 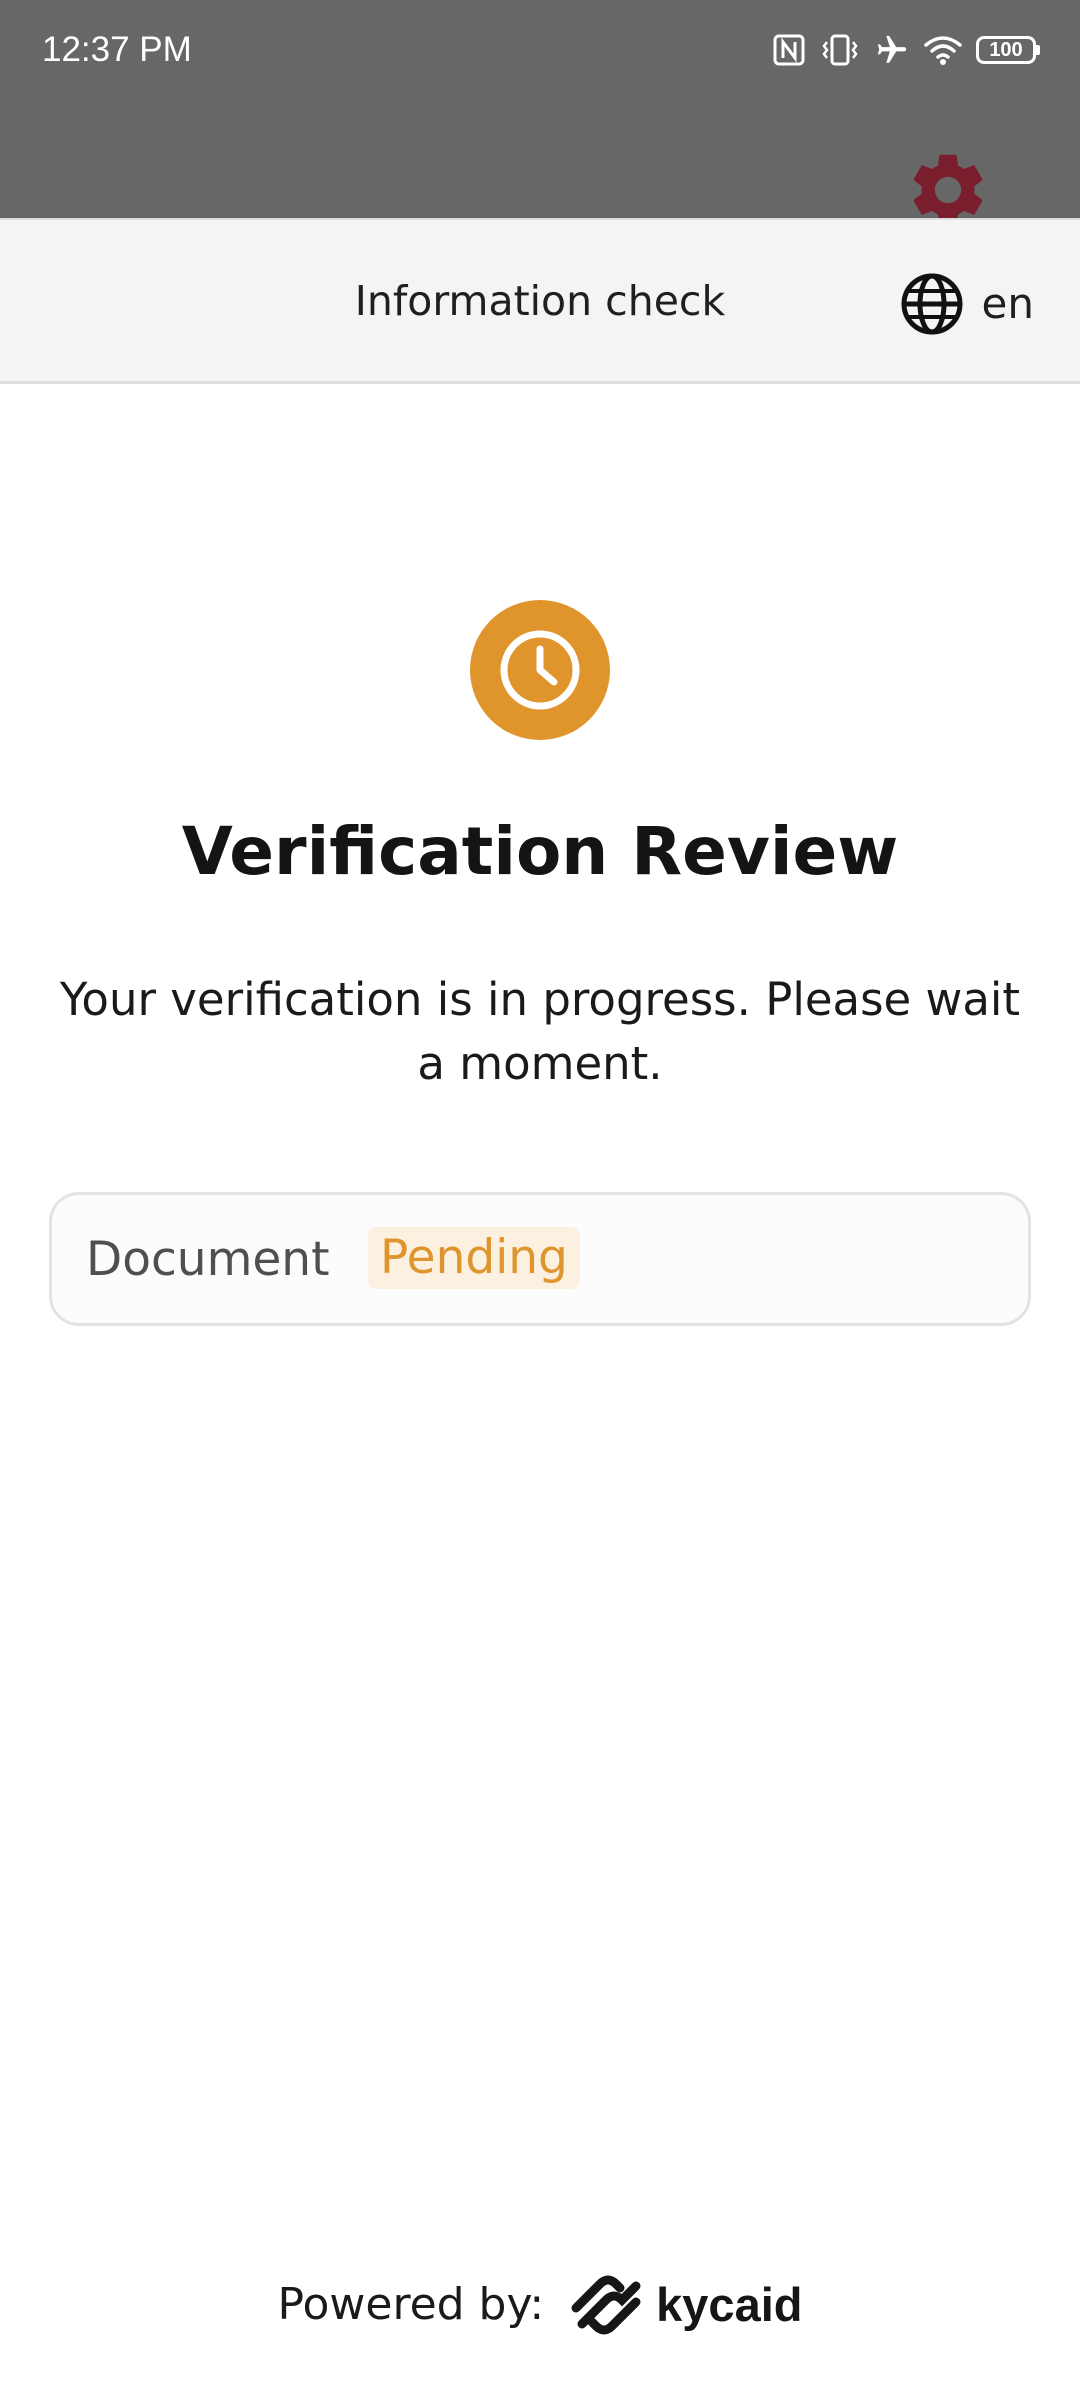 I want to click on battery-icon: 100, so click(x=1008, y=50).